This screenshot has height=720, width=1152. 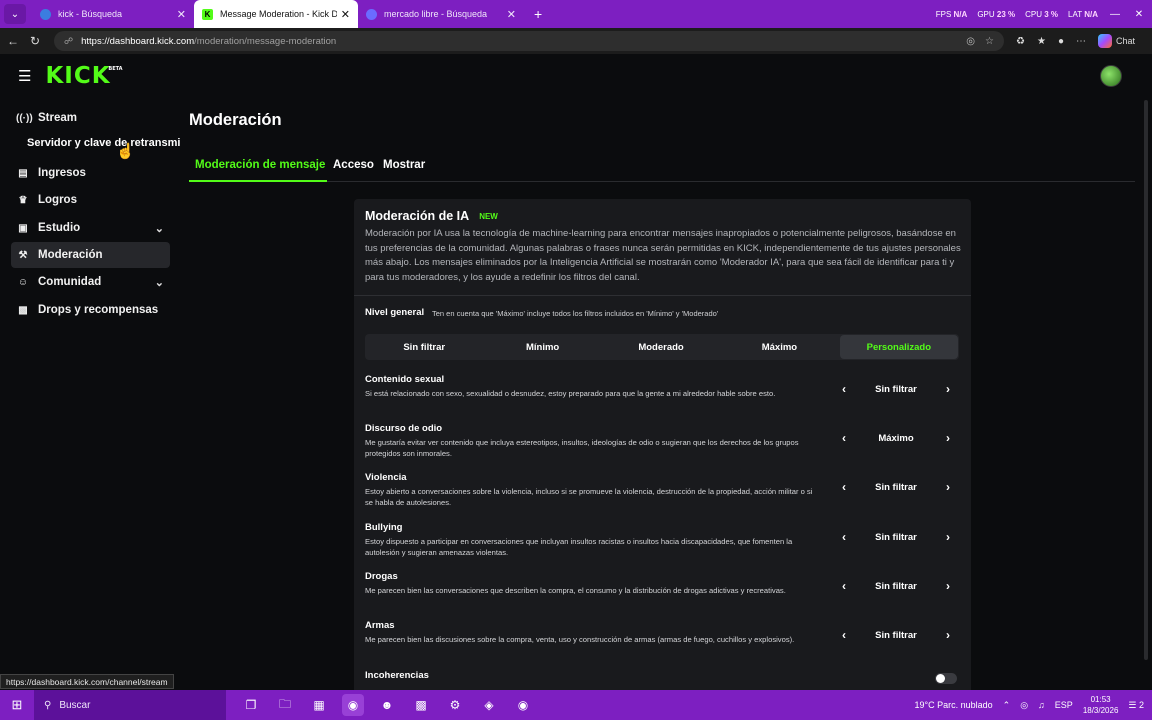 What do you see at coordinates (779, 347) in the screenshot?
I see `level-option-maximo: Máximo` at bounding box center [779, 347].